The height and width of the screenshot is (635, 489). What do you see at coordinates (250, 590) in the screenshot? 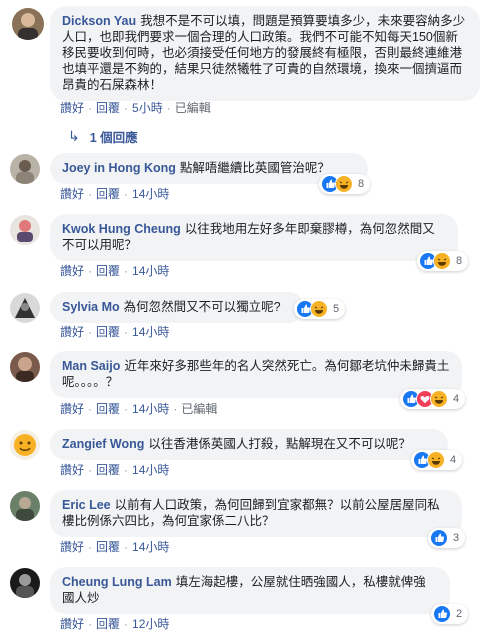
I see `comment-bubble: Cheung Lung Lam 填左海起樓，公屋就住晒強國人，私樓就俾強國人炒` at bounding box center [250, 590].